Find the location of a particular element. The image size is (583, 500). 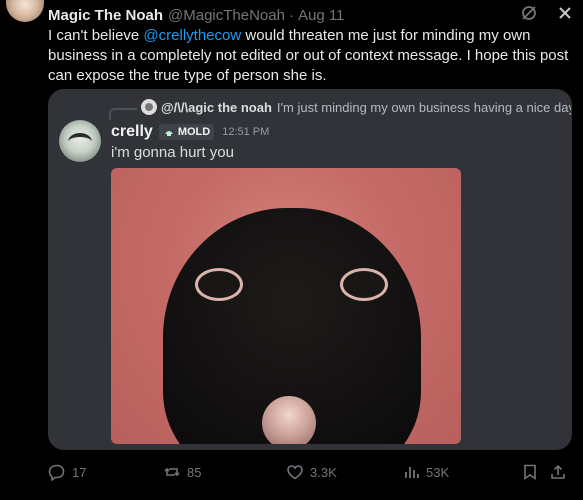

reply-button: 17 is located at coordinates (67, 472).